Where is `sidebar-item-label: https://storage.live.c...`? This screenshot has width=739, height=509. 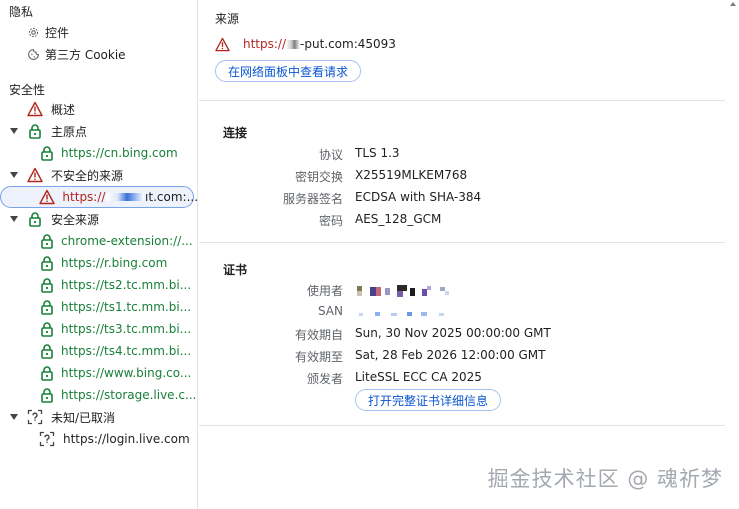 sidebar-item-label: https://storage.live.c... is located at coordinates (129, 395).